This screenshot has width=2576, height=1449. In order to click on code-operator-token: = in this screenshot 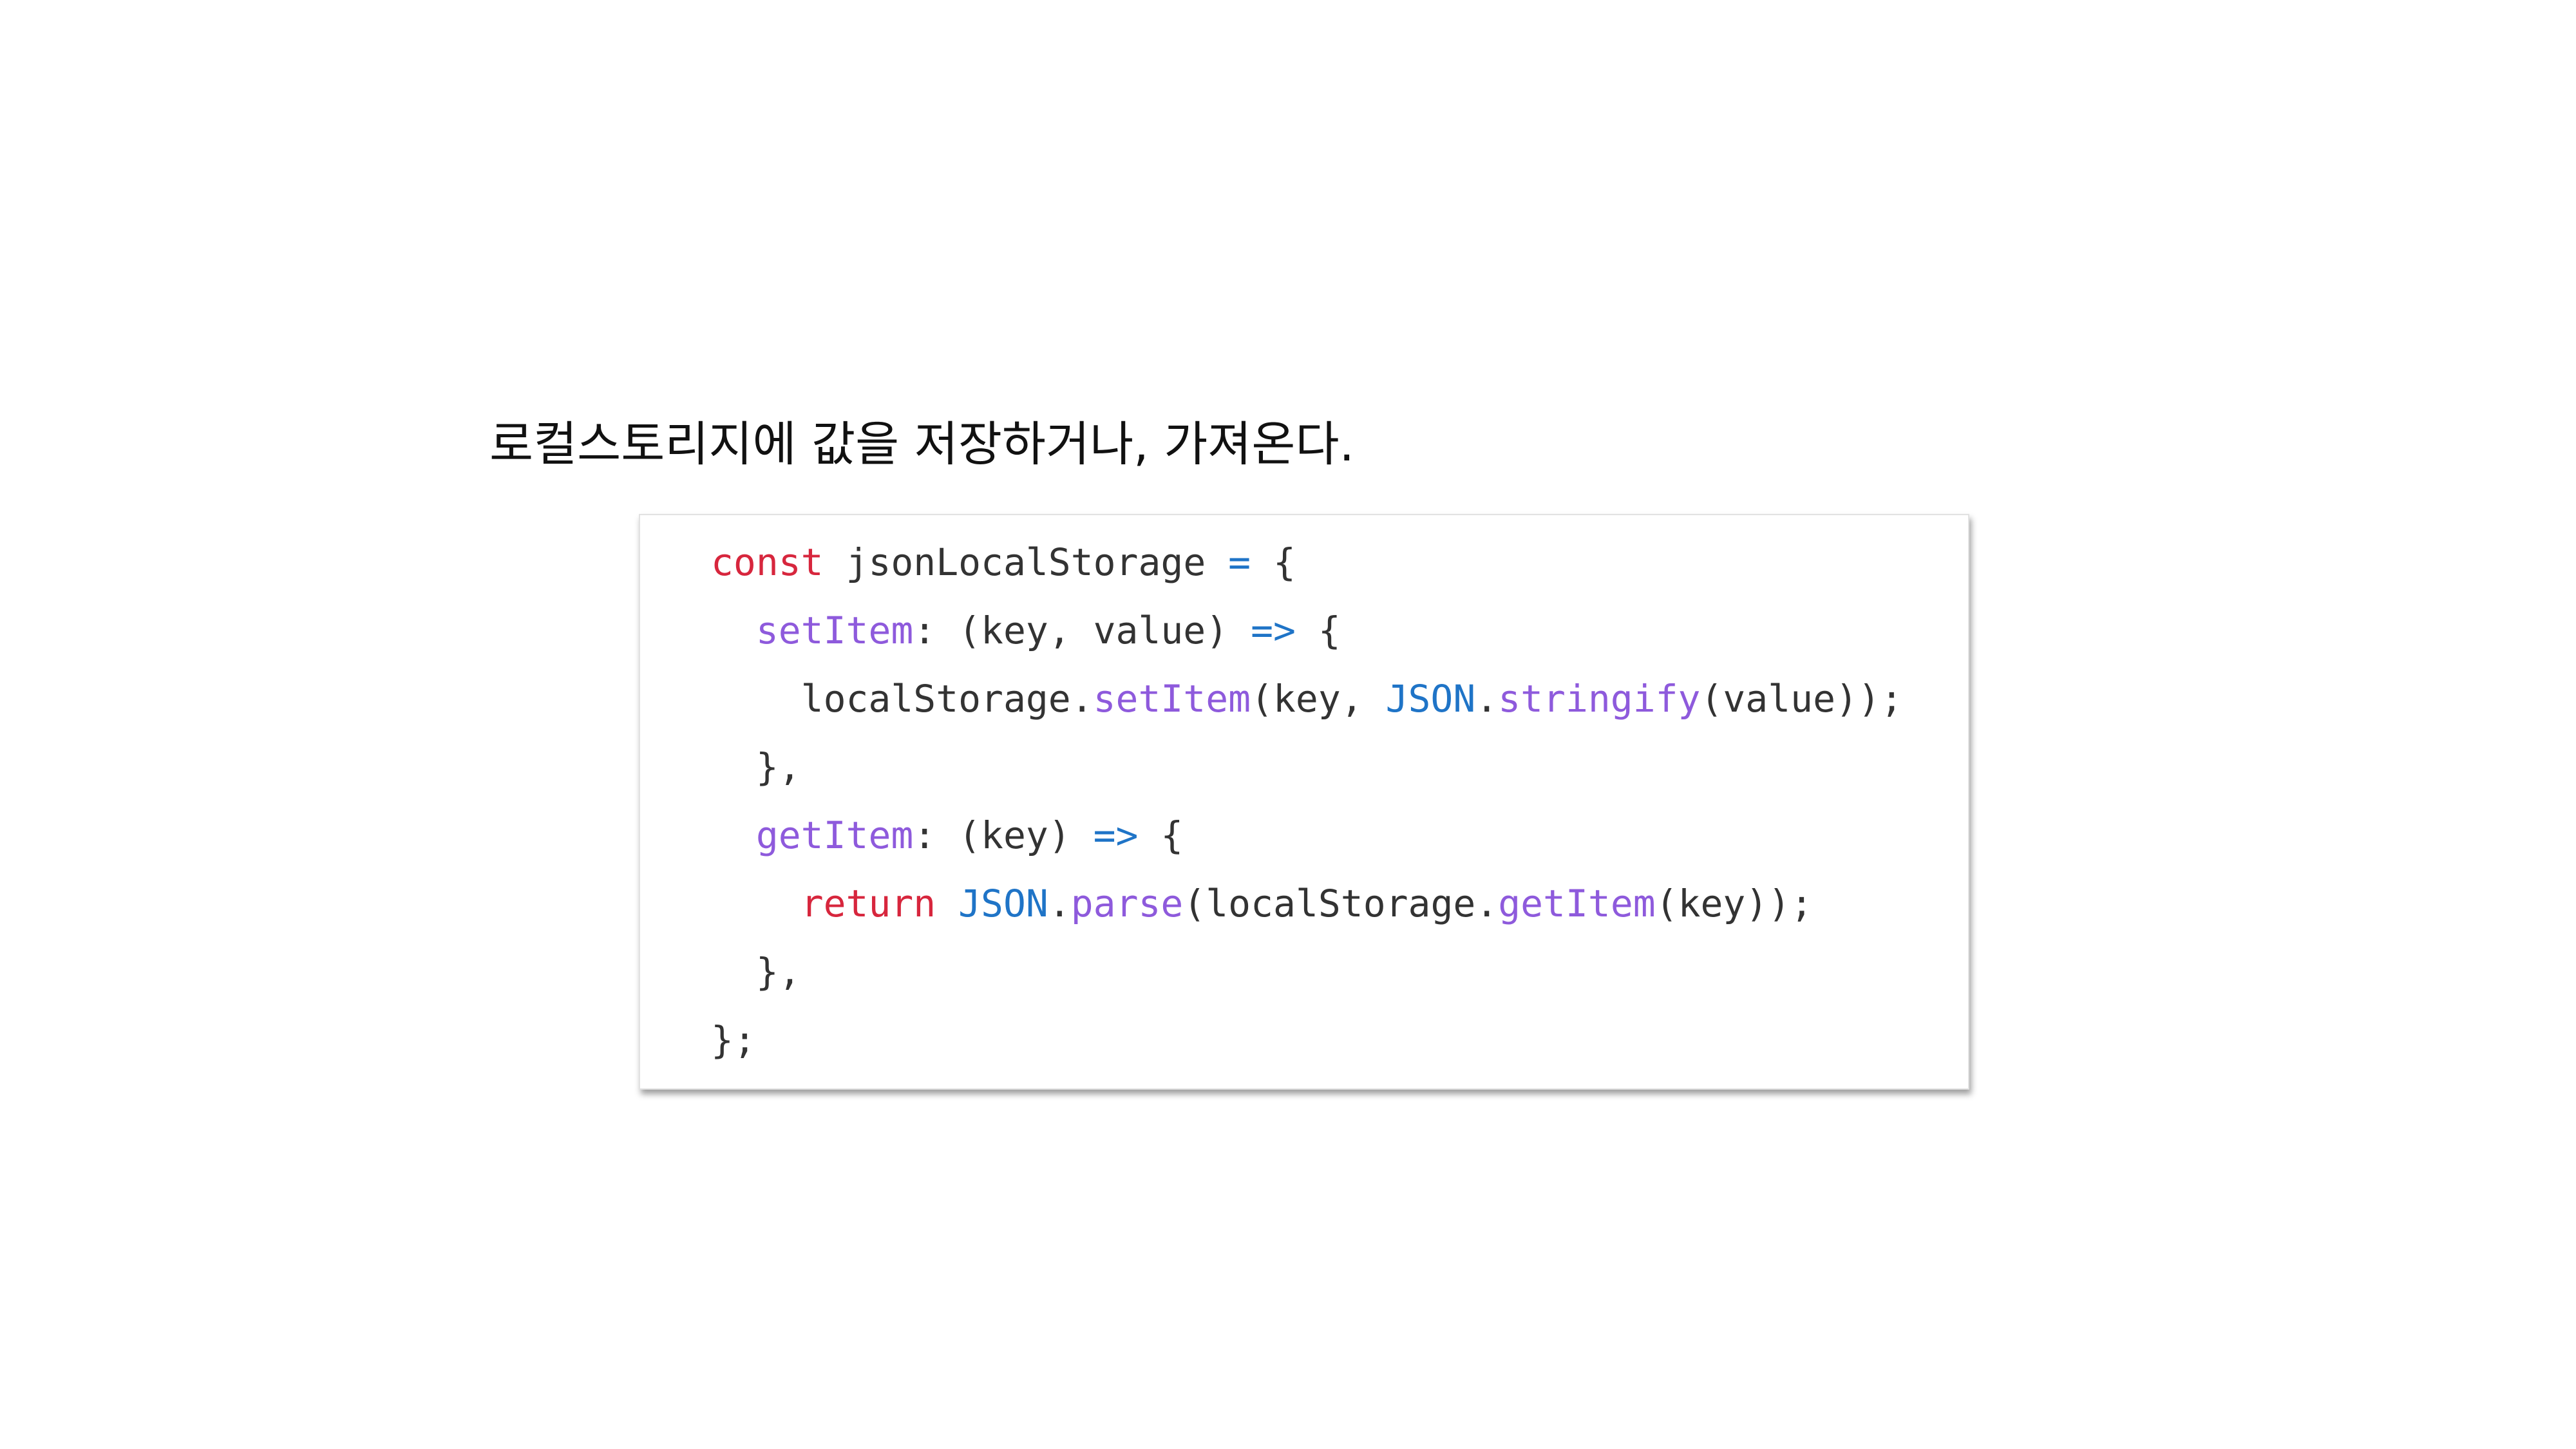, I will do `click(1239, 562)`.